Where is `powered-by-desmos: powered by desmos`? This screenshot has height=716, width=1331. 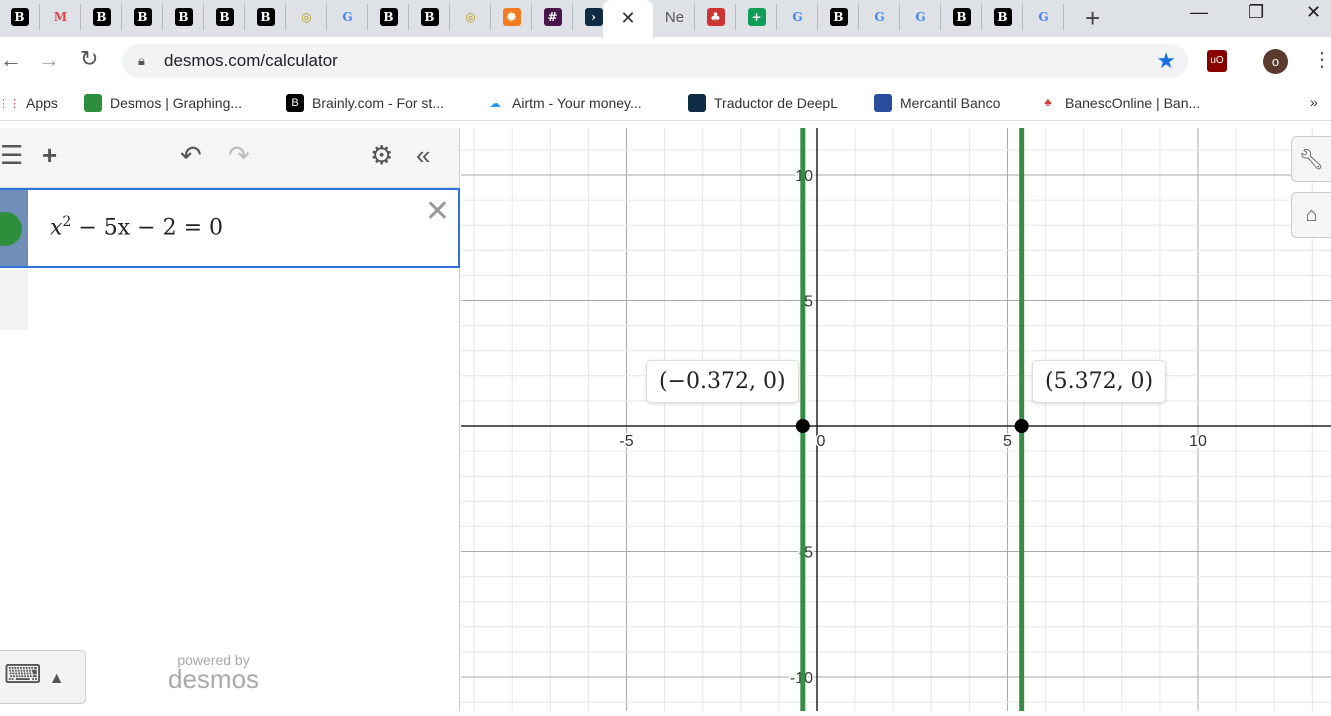
powered-by-desmos: powered by desmos is located at coordinates (213, 673).